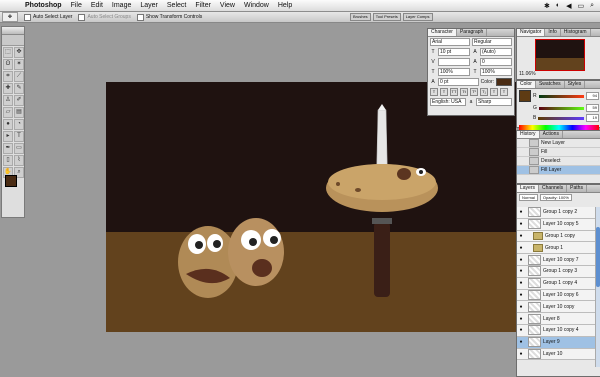  What do you see at coordinates (19, 160) in the screenshot?
I see `eyedropper-icon: ⌇` at bounding box center [19, 160].